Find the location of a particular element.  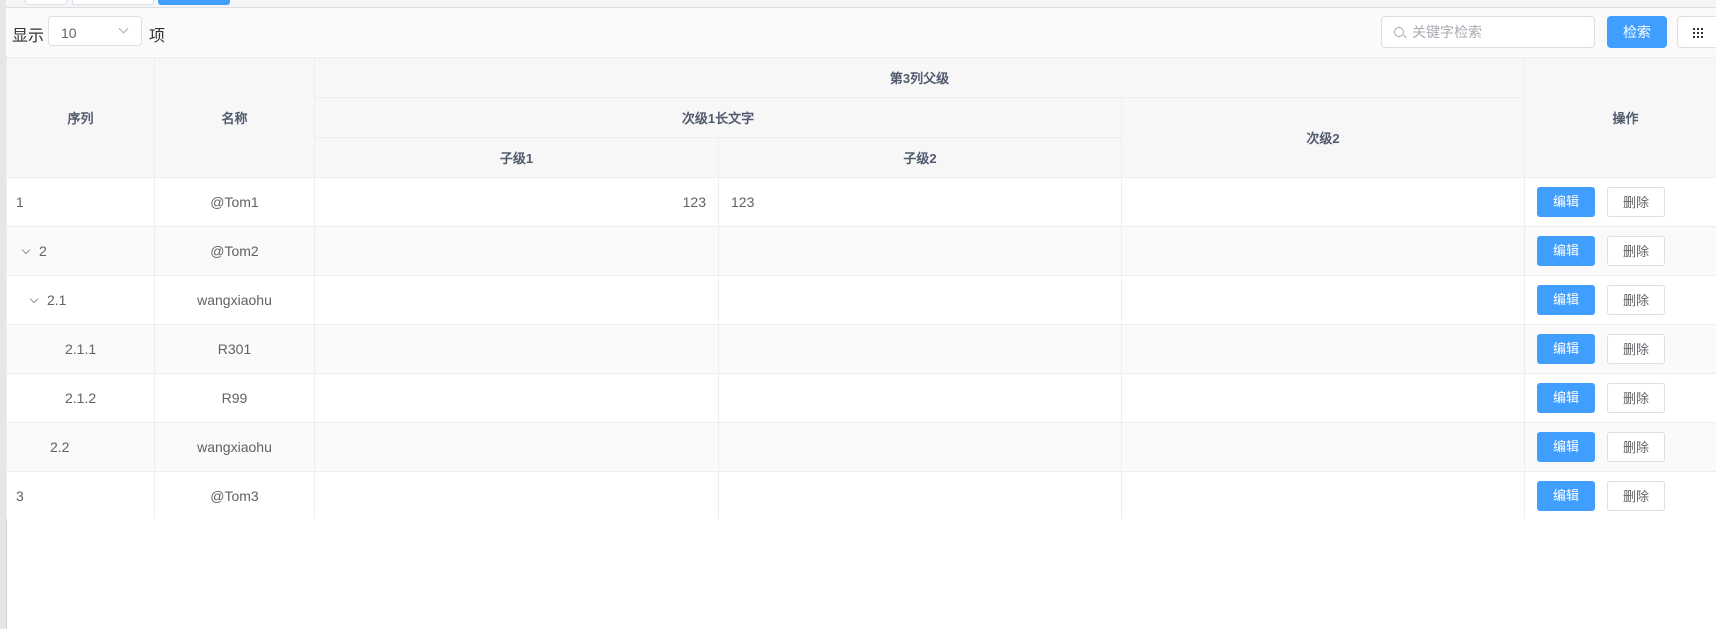

cell-name: R301 is located at coordinates (234, 349).